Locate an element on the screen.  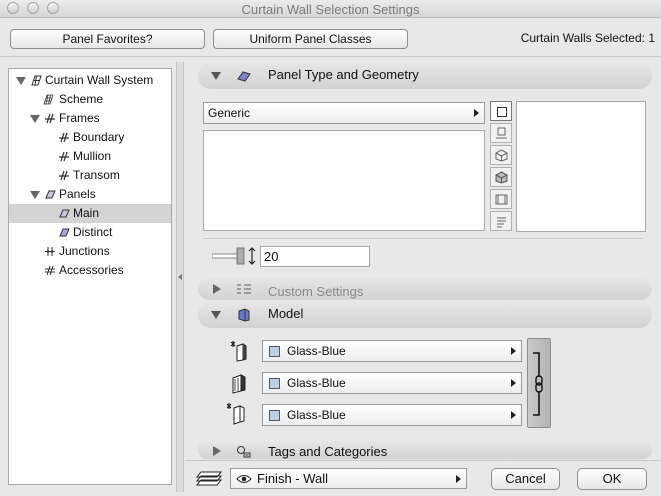
tree-item-mullion: Mullion is located at coordinates (90, 156).